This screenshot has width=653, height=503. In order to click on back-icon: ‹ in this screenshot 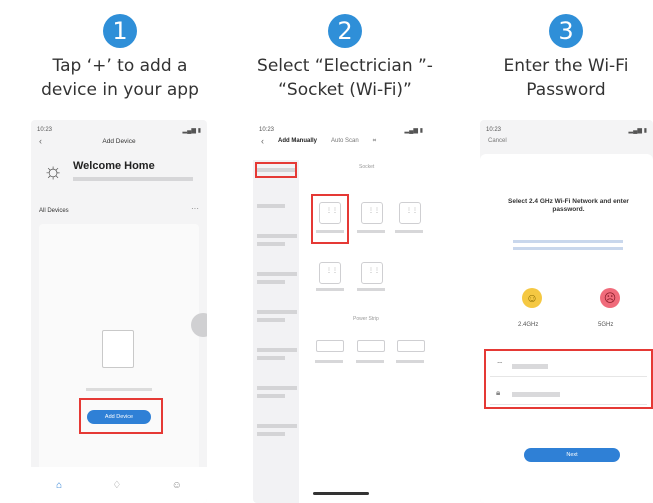, I will do `click(262, 141)`.